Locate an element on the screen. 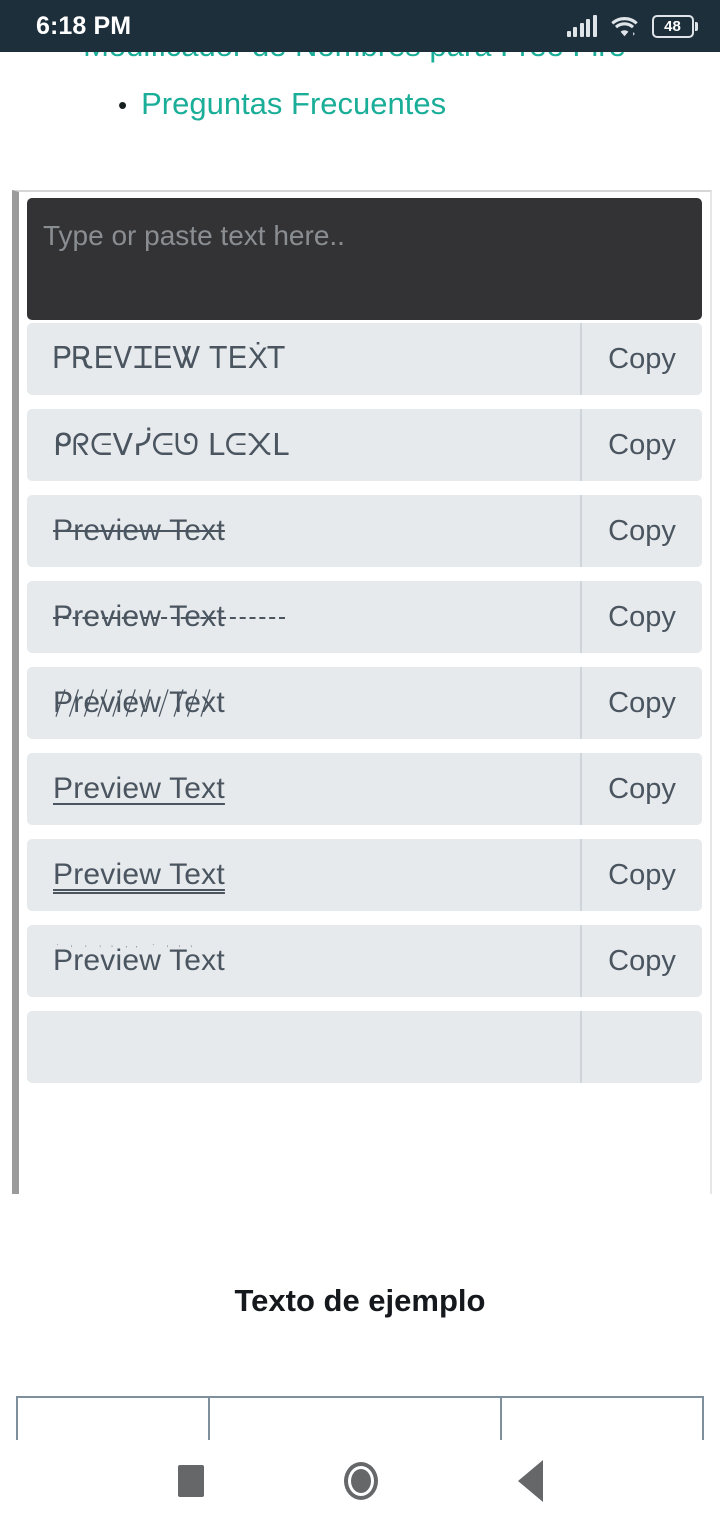 This screenshot has width=720, height=1520. status-clock: 6:18 PM is located at coordinates (84, 25).